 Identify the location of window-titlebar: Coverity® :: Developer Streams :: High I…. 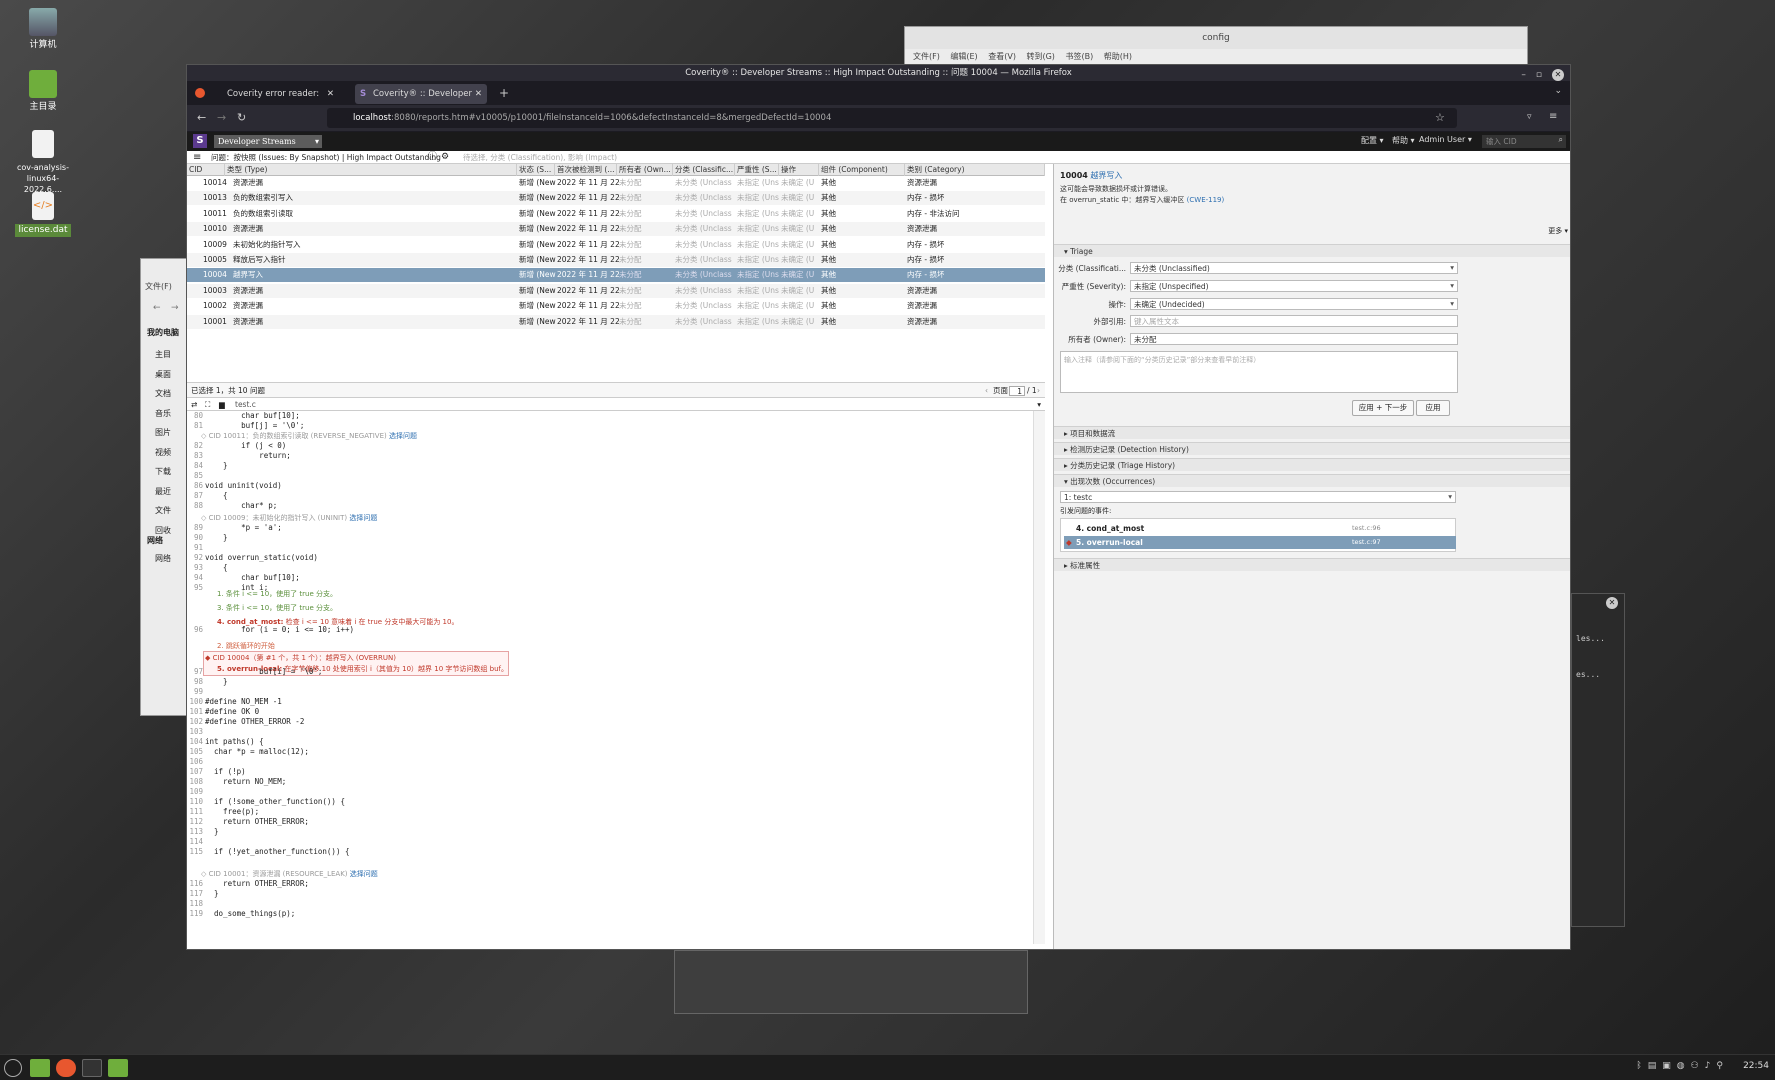
(878, 73).